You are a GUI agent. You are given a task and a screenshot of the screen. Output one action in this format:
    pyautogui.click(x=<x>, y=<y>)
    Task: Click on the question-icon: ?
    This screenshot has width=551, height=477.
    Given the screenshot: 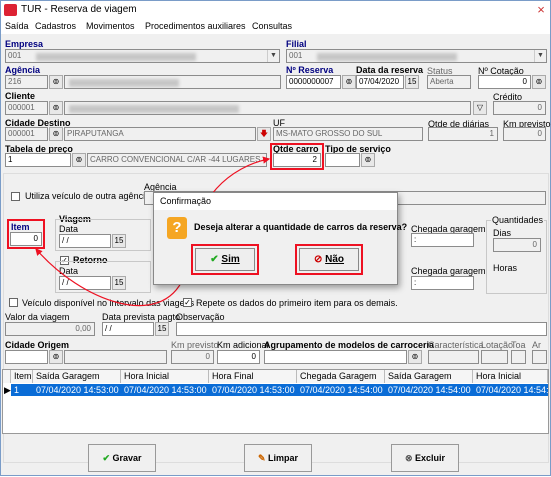 What is the action you would take?
    pyautogui.click(x=177, y=228)
    